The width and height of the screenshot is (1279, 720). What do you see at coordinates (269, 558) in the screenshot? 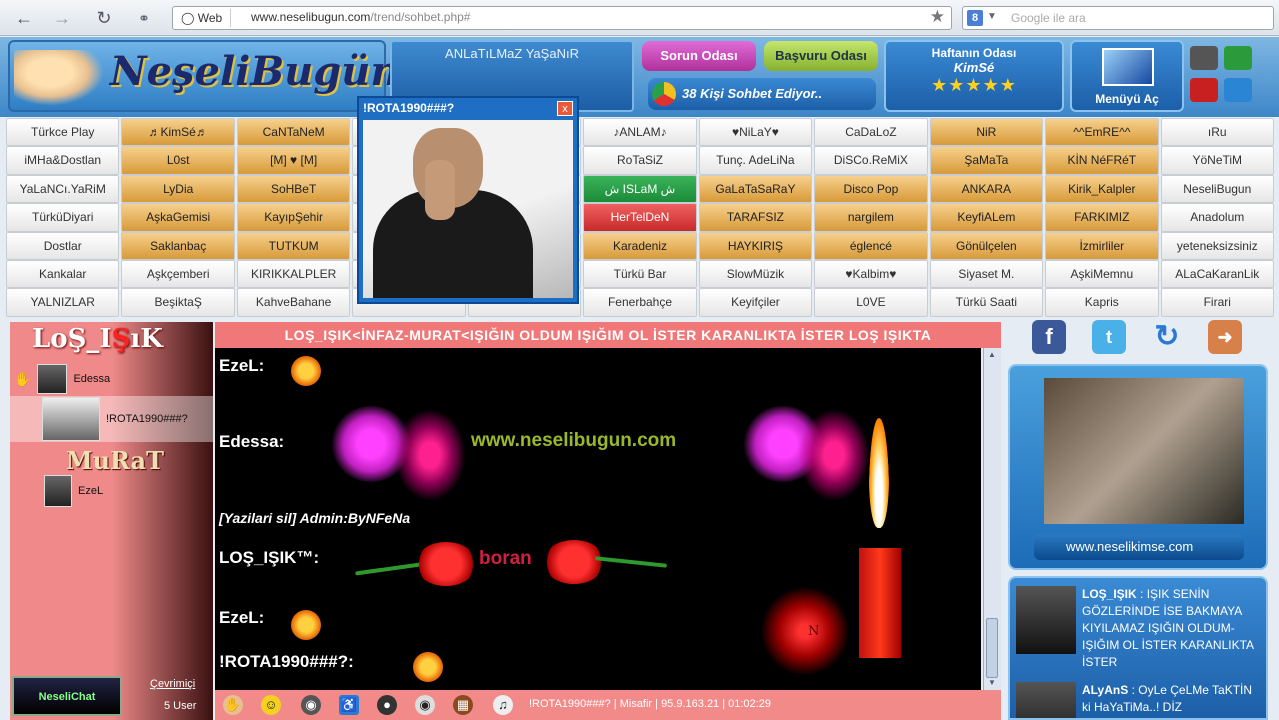
I see `message-nick: LOŞ_IŞIK™:` at bounding box center [269, 558].